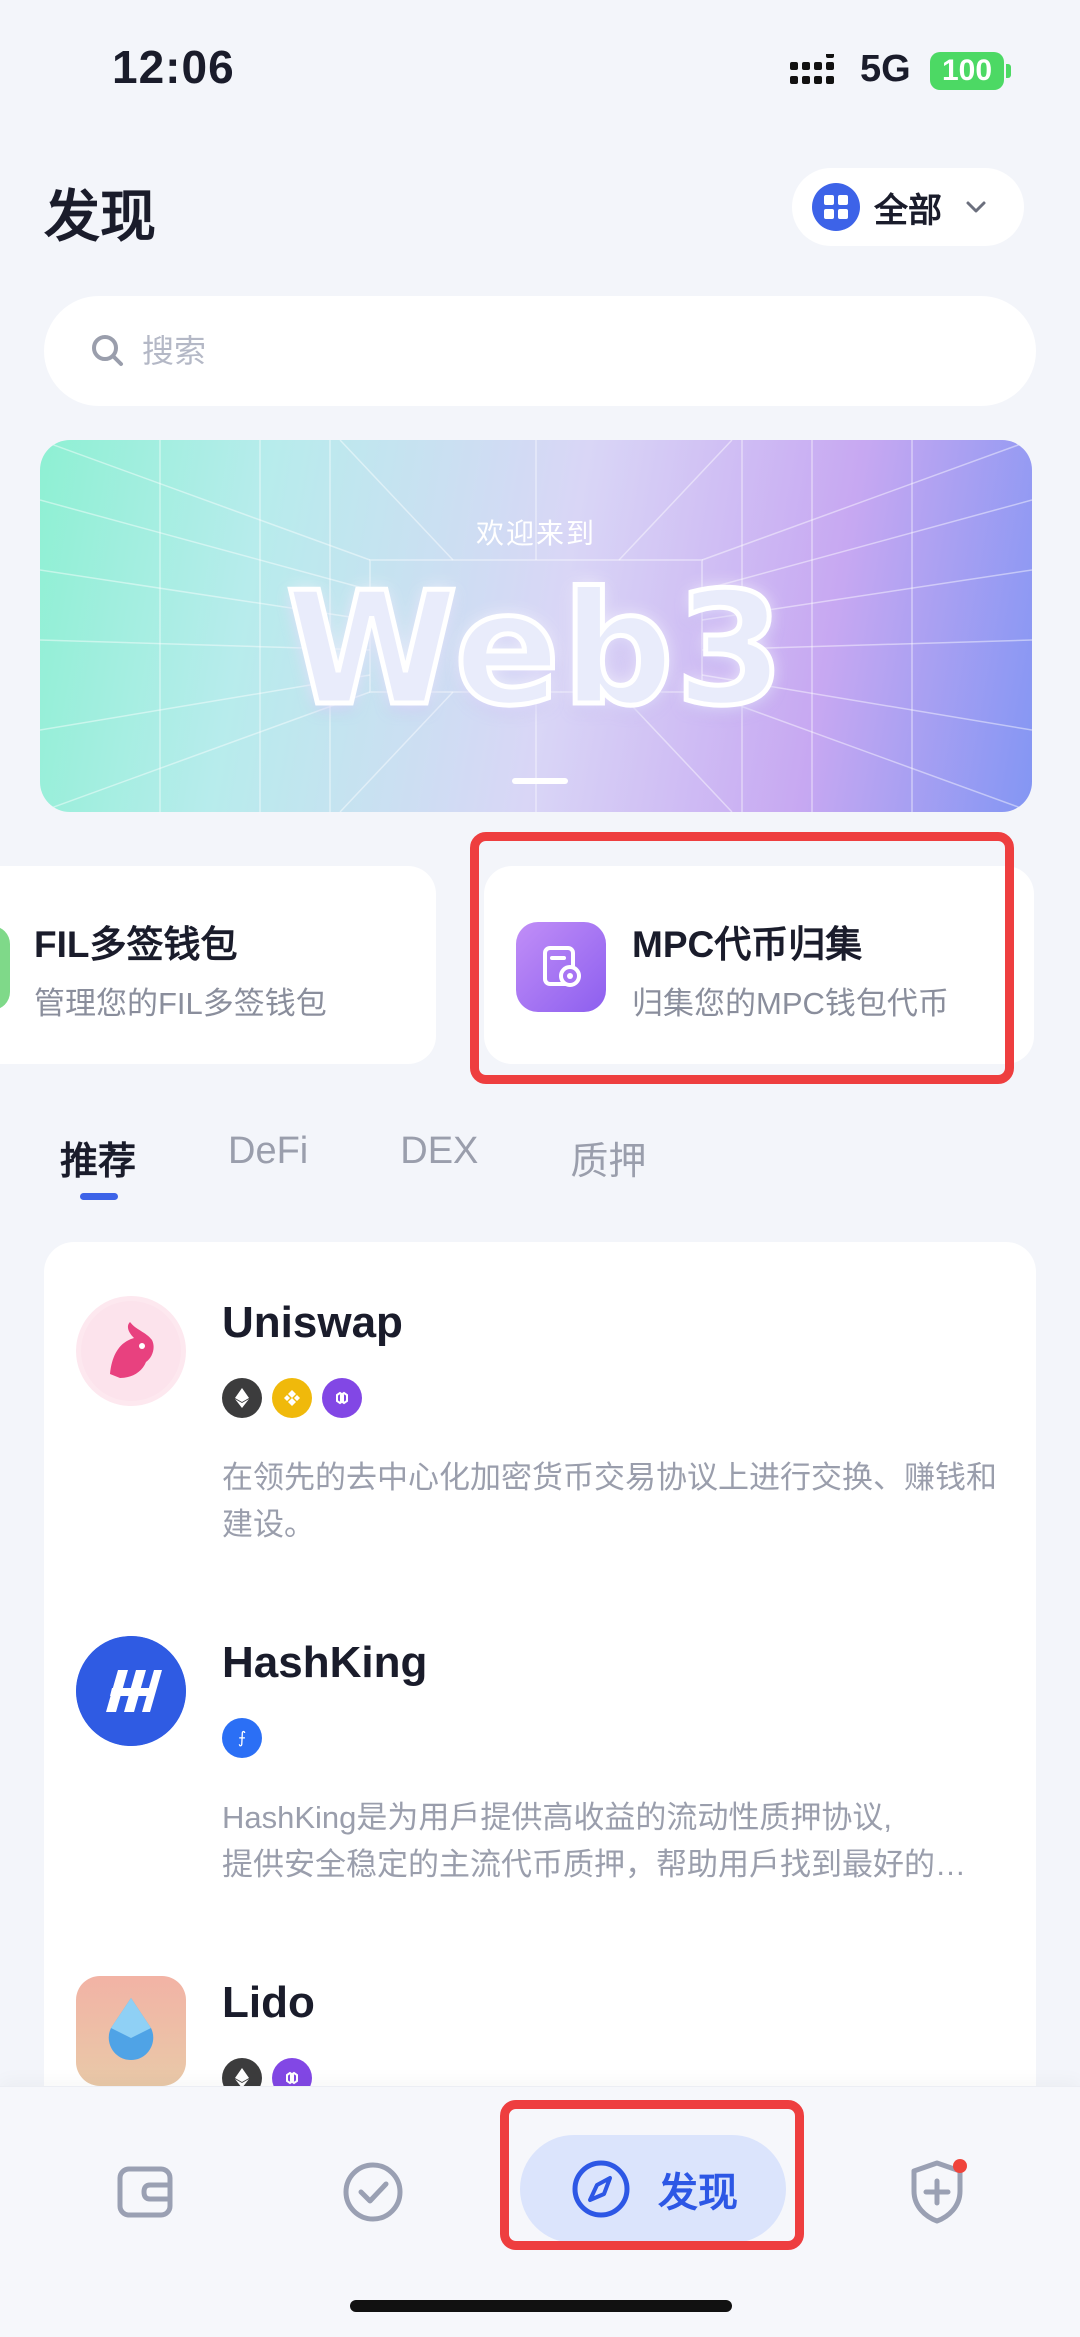  Describe the element at coordinates (976, 207) in the screenshot. I see `chevron-down-icon` at that location.